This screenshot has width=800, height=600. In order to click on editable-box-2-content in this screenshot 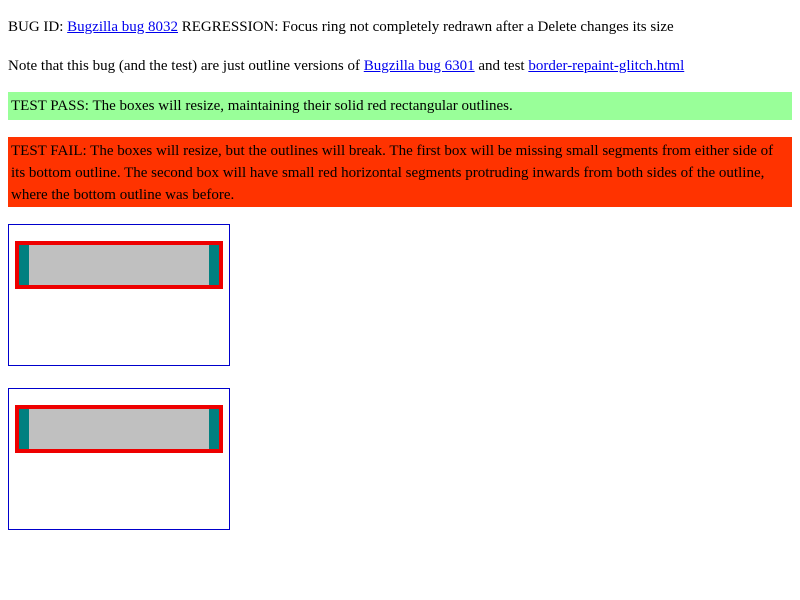, I will do `click(119, 429)`.